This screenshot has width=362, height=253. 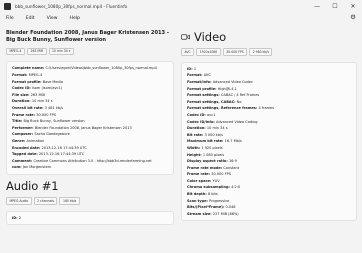 What do you see at coordinates (317, 6) in the screenshot?
I see `minimize-button: —` at bounding box center [317, 6].